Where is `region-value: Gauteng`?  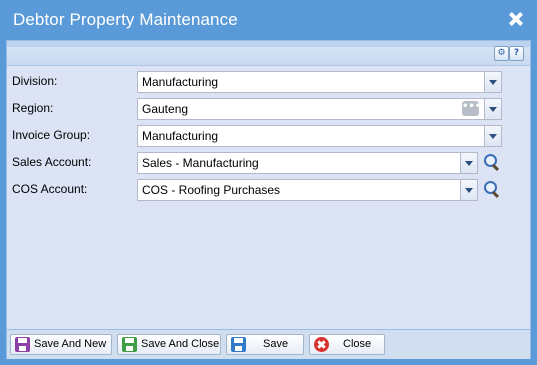
region-value: Gauteng is located at coordinates (165, 109).